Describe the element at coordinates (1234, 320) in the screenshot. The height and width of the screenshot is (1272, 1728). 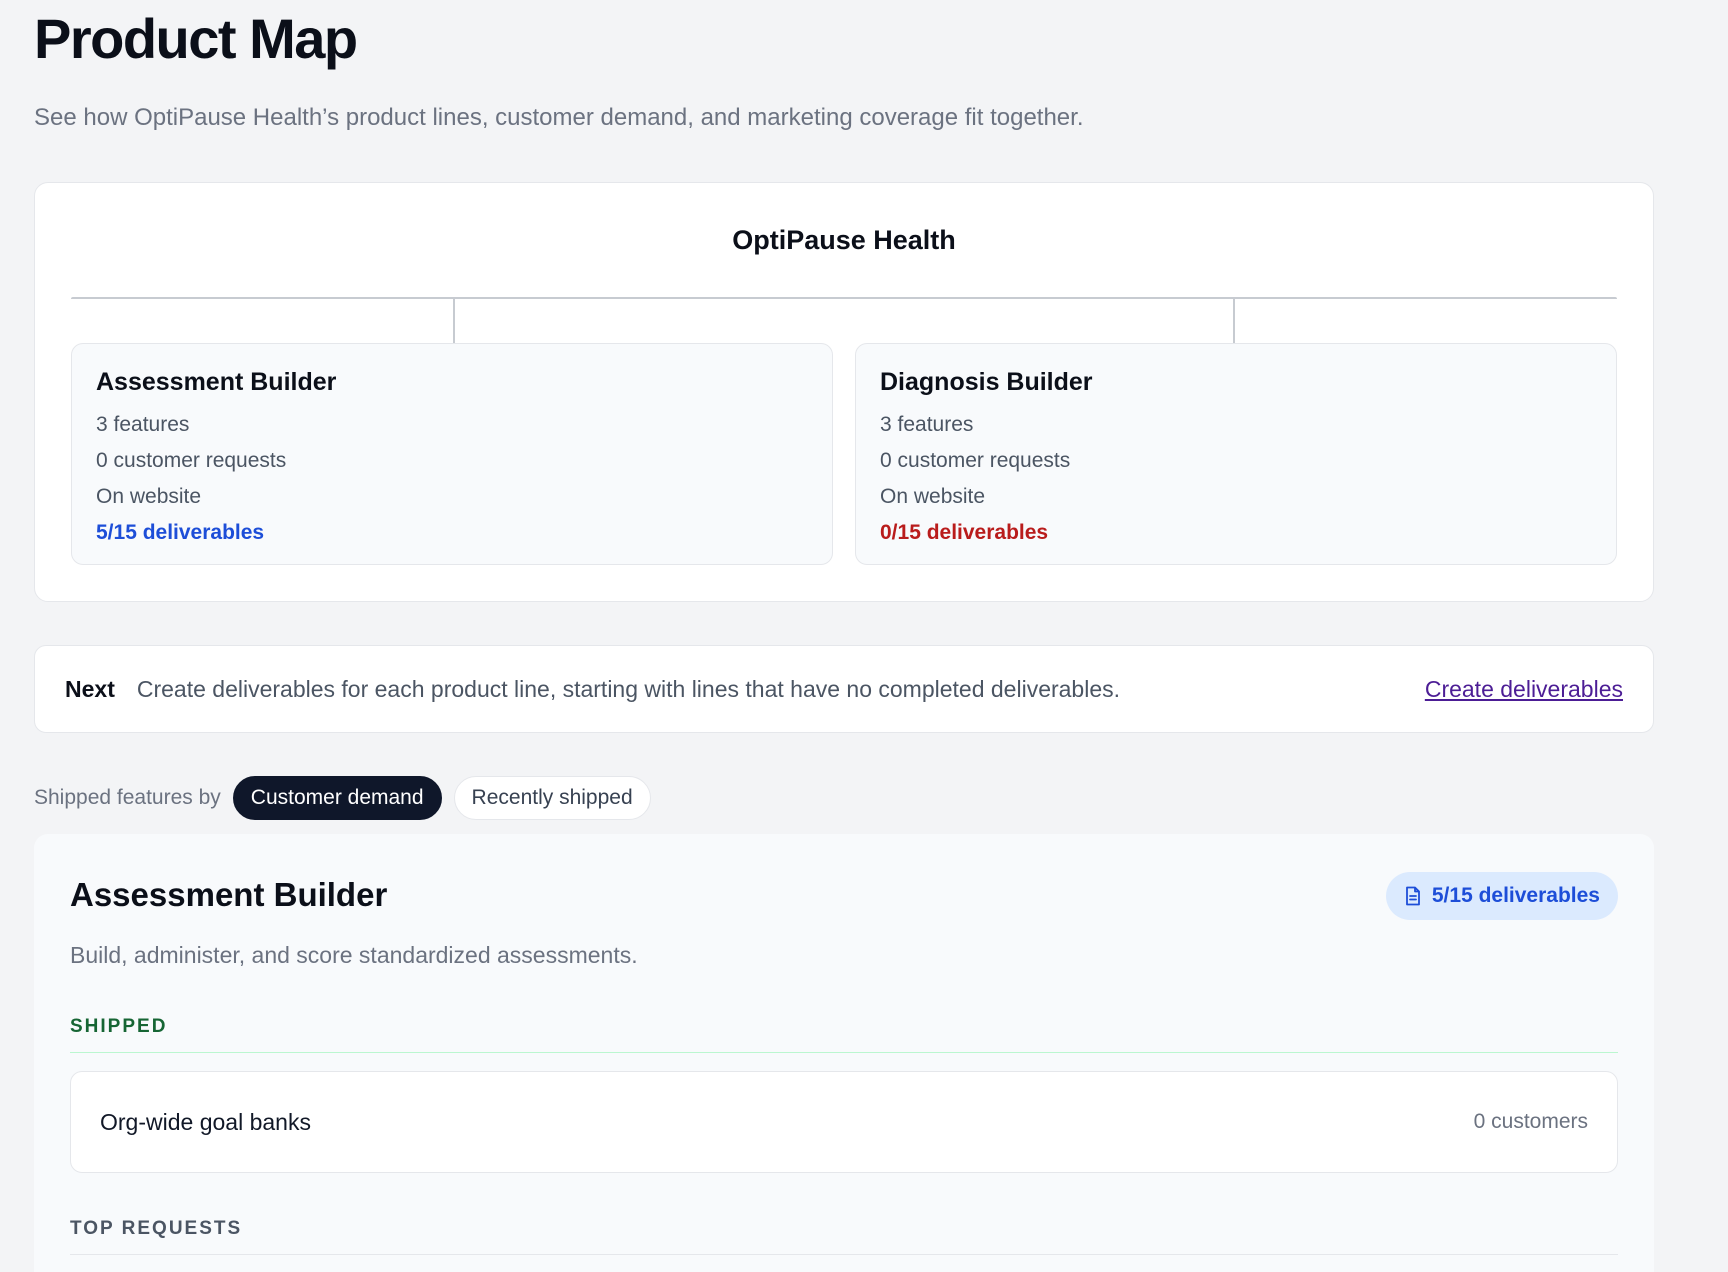
I see `tree-connector-right` at that location.